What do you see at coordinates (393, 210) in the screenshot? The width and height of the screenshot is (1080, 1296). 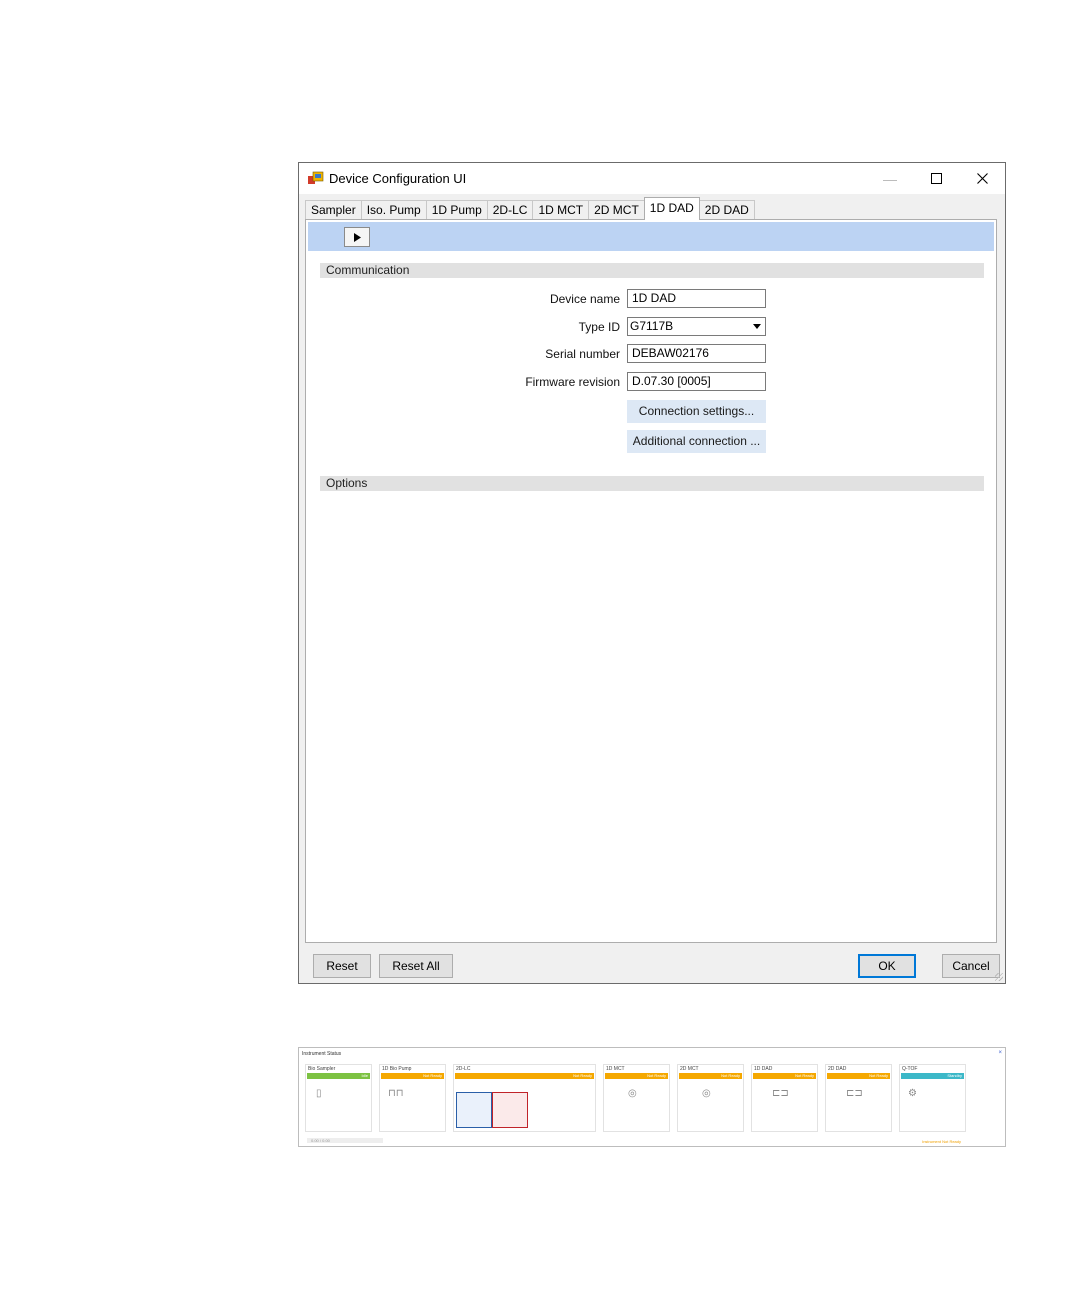 I see `tab-iso-pump: Iso. Pump` at bounding box center [393, 210].